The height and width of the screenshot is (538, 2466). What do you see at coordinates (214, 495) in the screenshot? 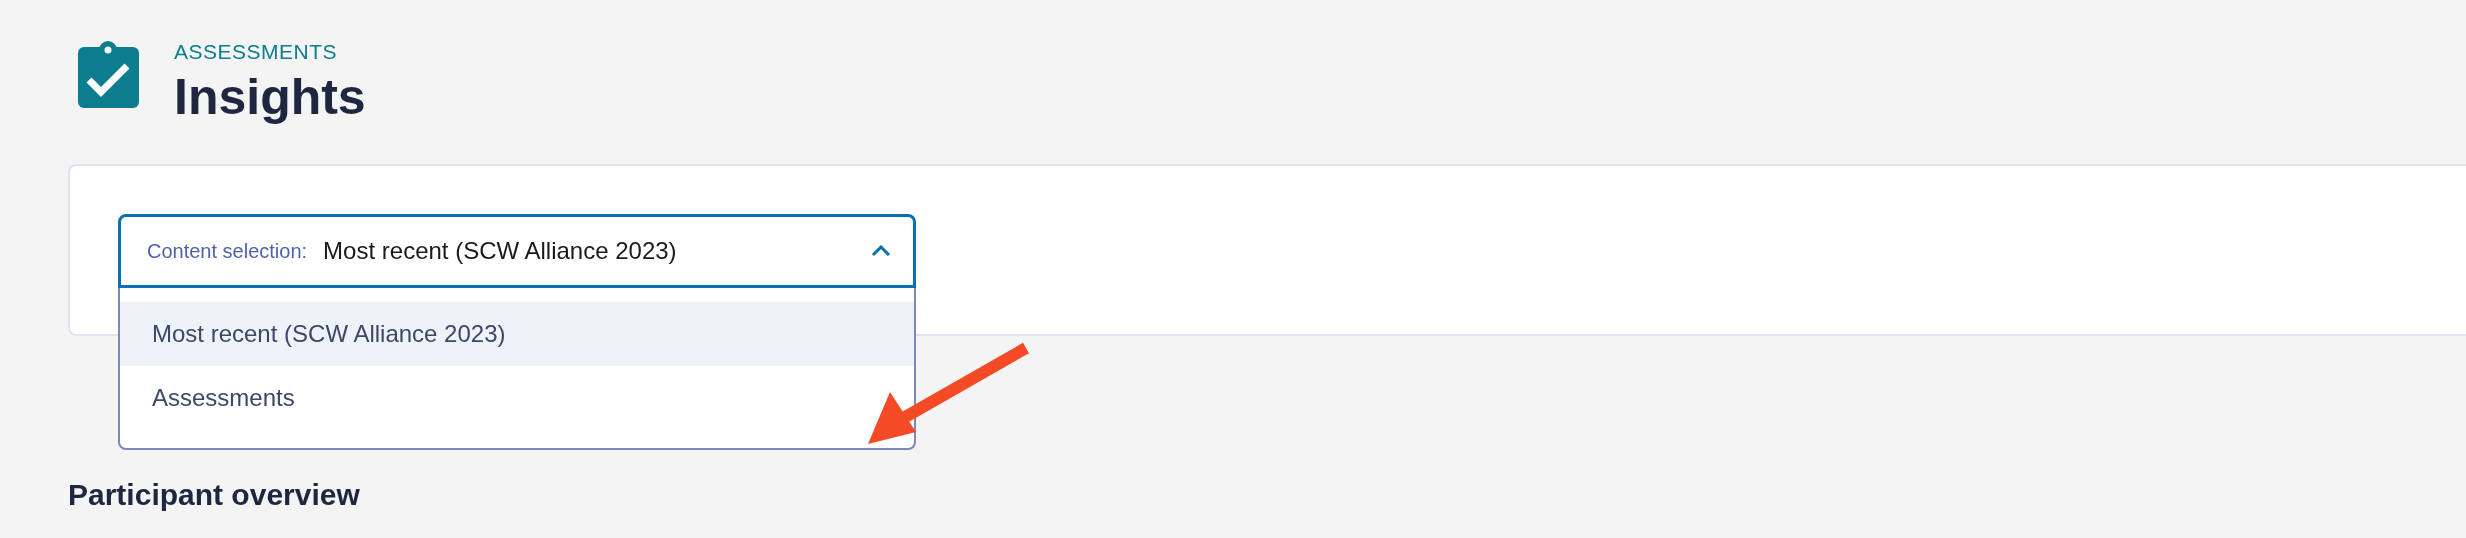
I see `section-heading: Participant overview` at bounding box center [214, 495].